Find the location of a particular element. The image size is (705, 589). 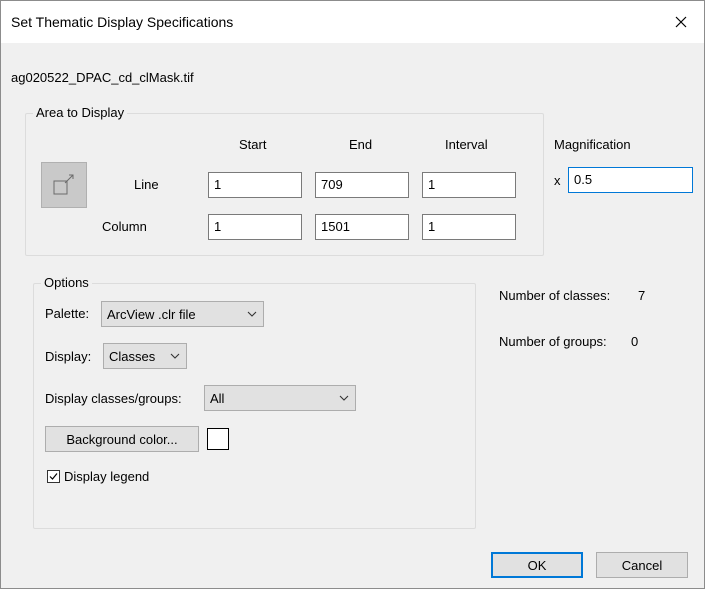

number-of-classes-value: 7 is located at coordinates (642, 295).